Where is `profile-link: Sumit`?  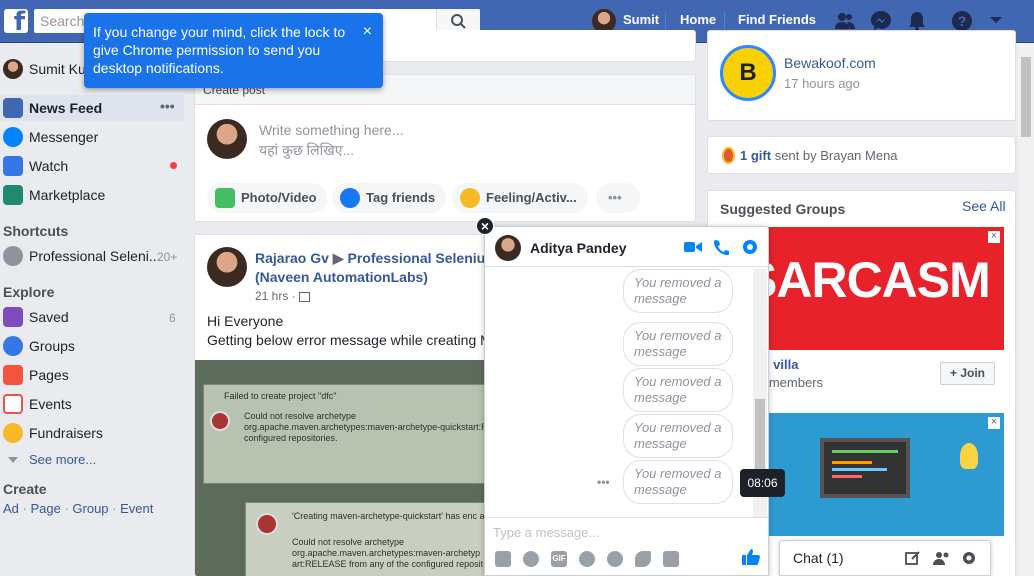 profile-link: Sumit is located at coordinates (641, 19).